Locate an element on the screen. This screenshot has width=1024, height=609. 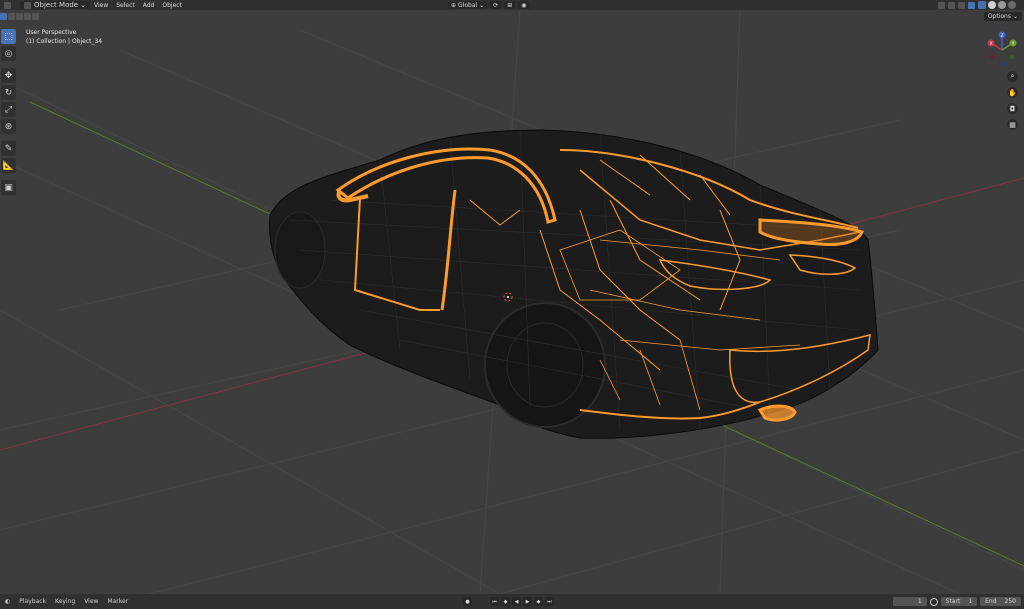
menu-marker: Marker is located at coordinates (117, 601).